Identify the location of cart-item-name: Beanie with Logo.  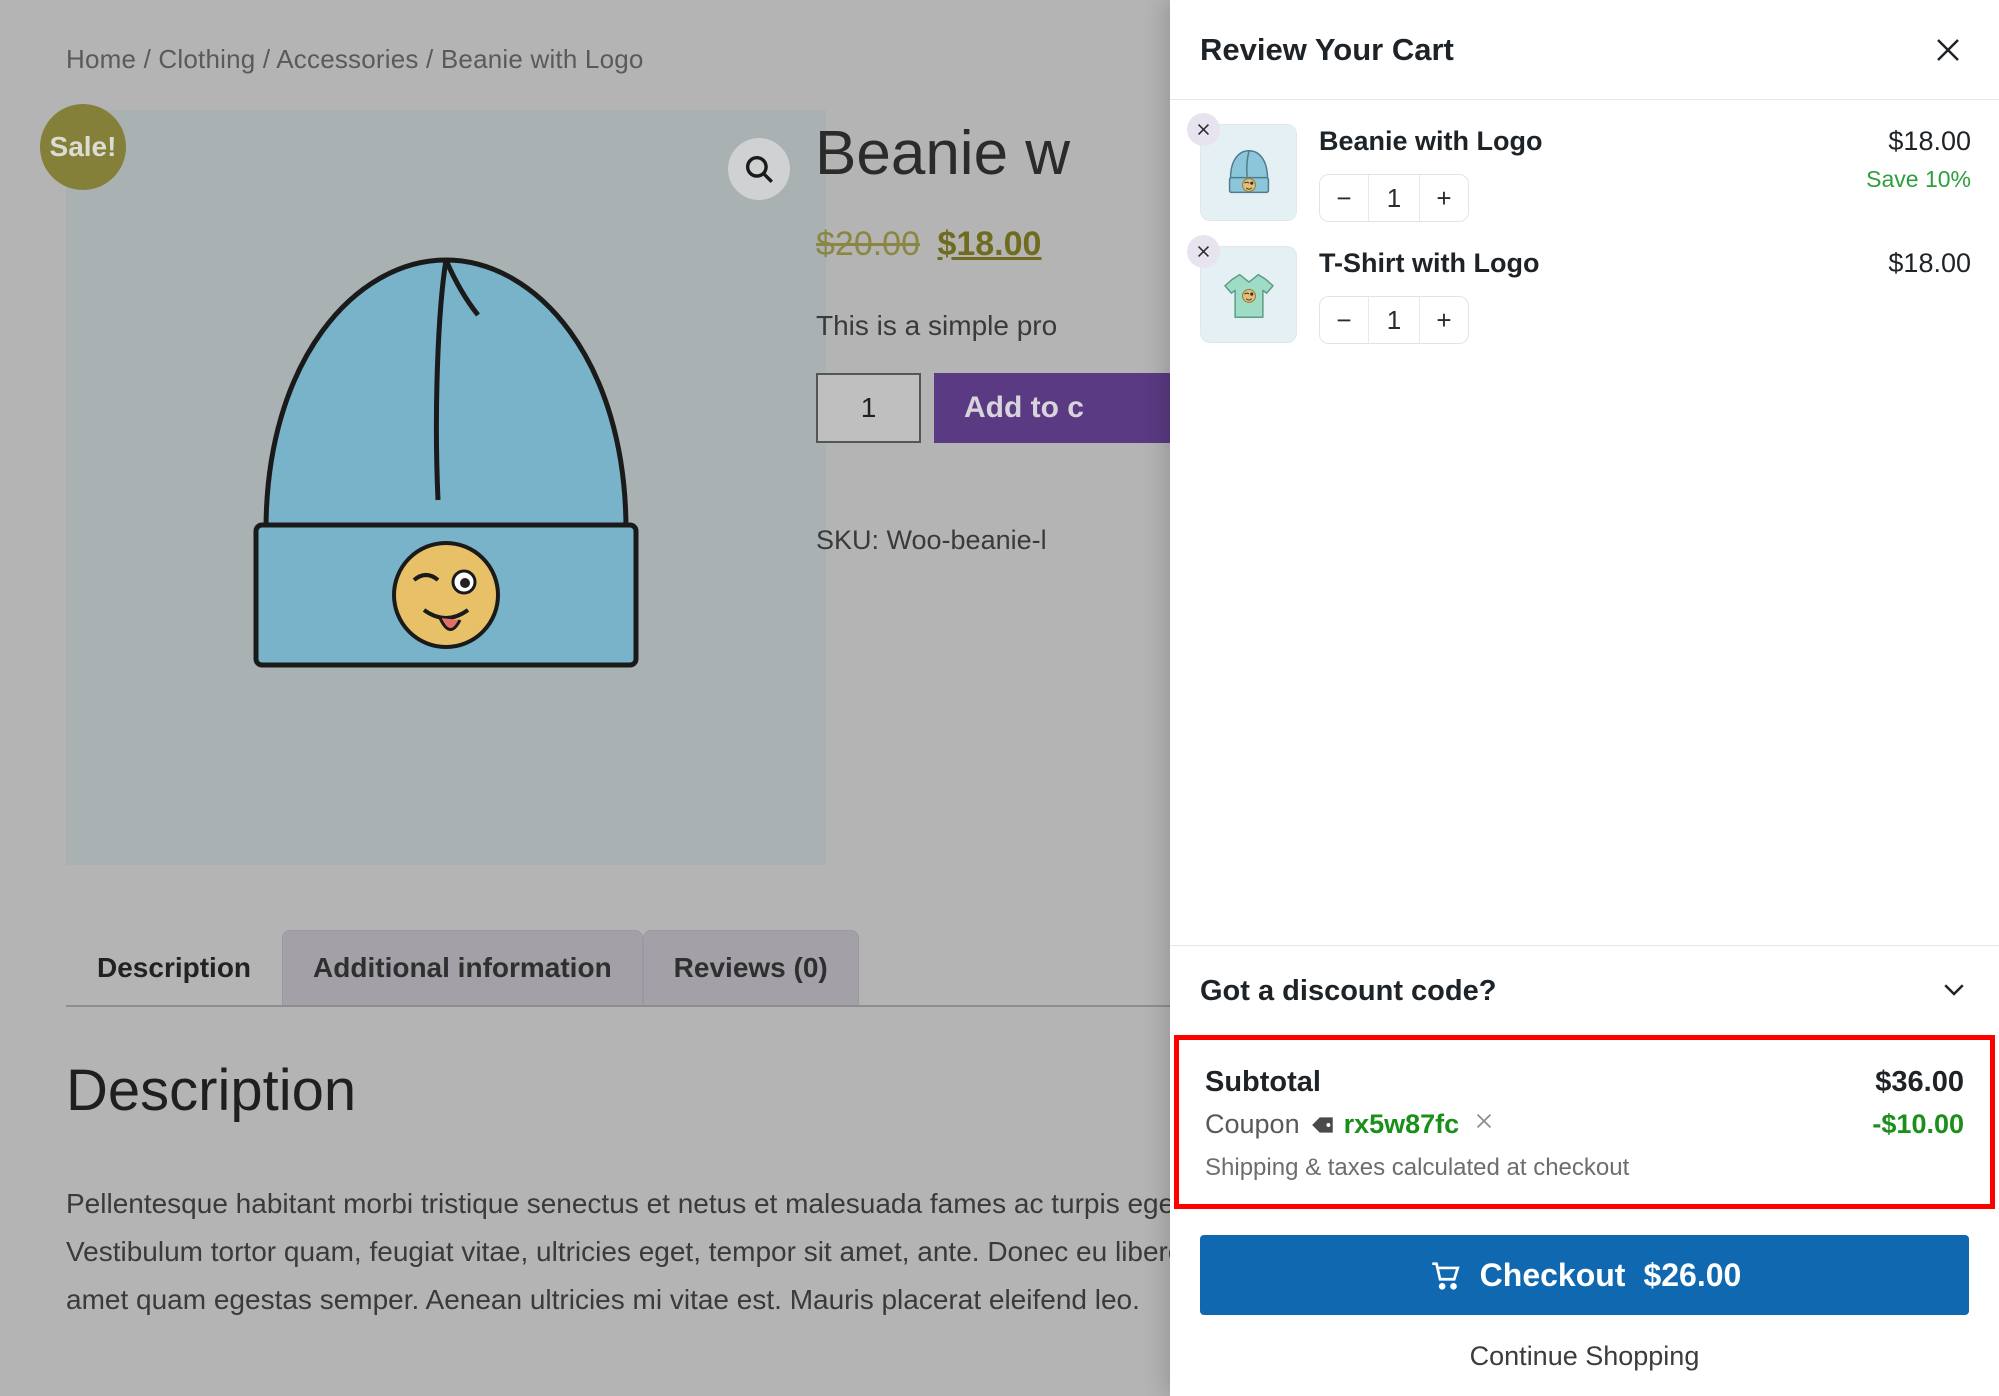
(1431, 141).